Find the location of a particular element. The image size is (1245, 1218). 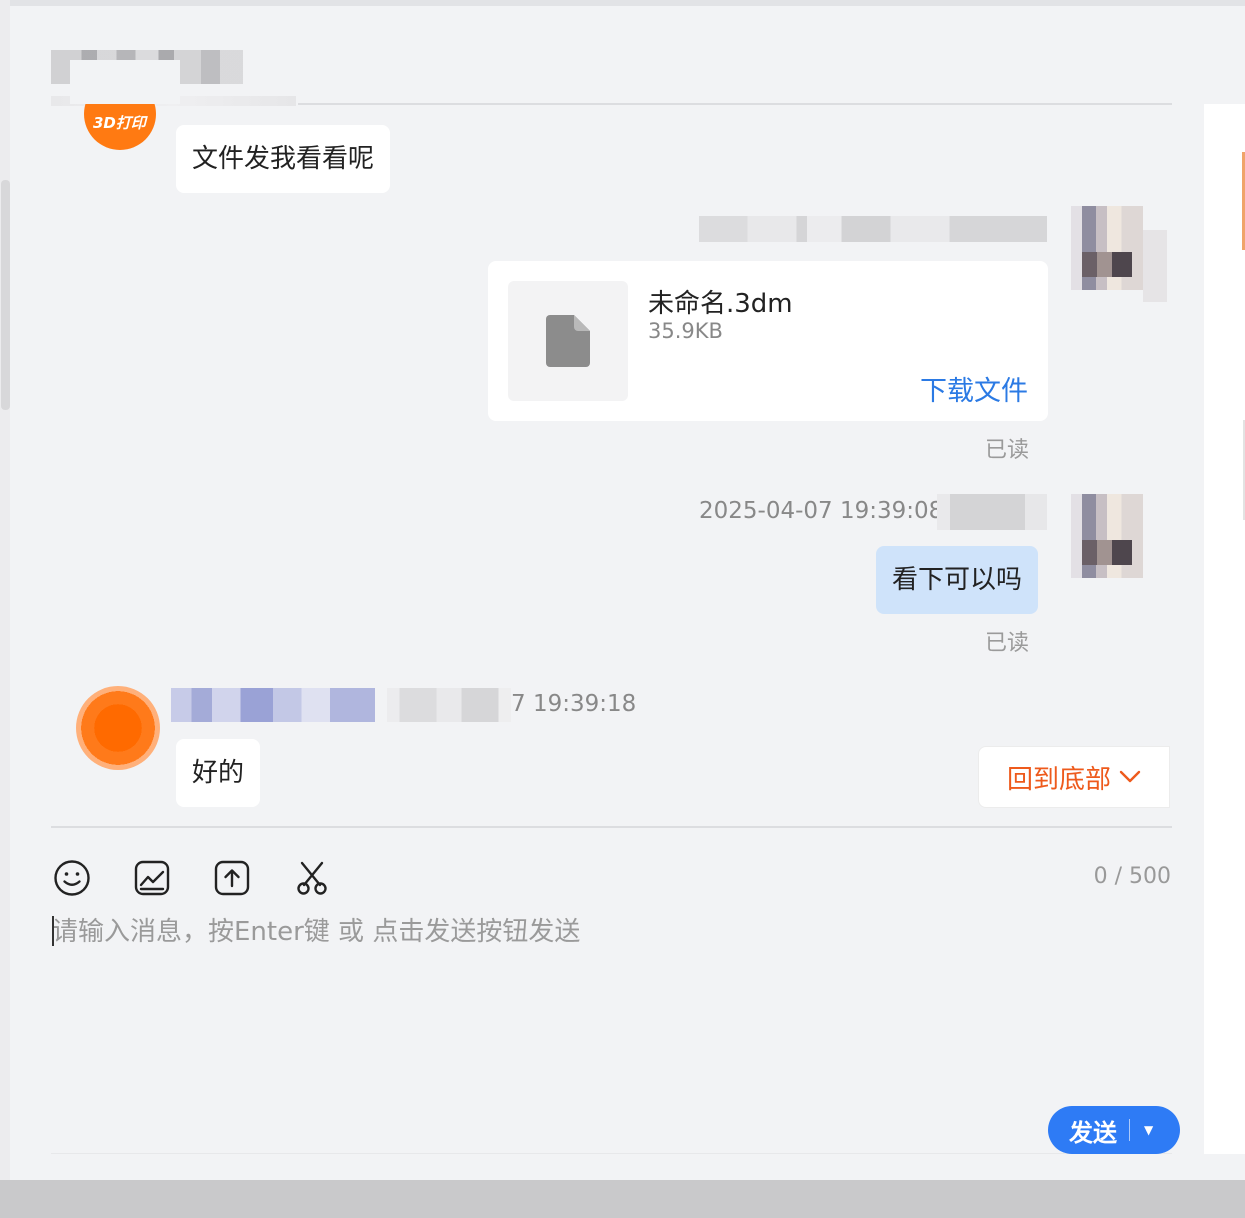

emoji-icon is located at coordinates (72, 878).